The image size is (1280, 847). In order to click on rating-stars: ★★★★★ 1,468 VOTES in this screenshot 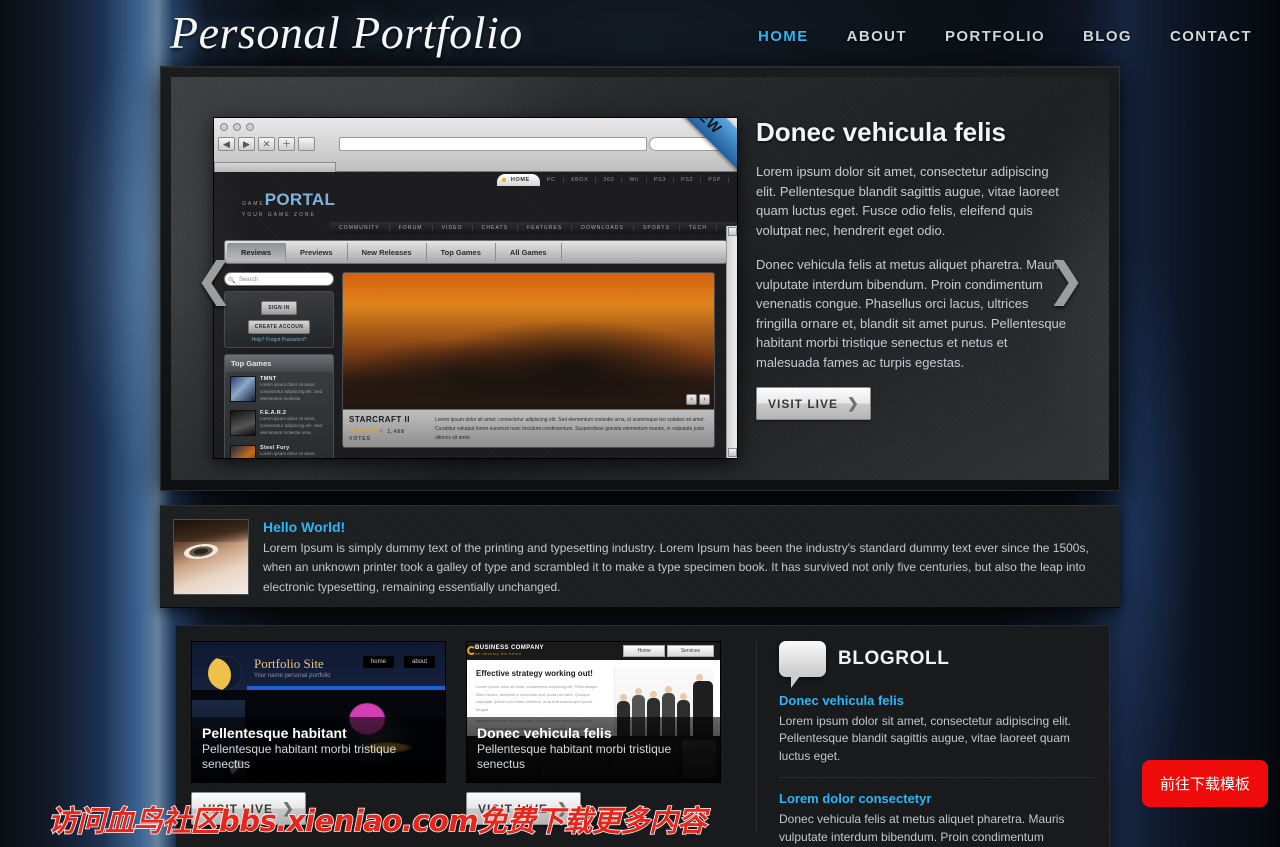, I will do `click(388, 434)`.